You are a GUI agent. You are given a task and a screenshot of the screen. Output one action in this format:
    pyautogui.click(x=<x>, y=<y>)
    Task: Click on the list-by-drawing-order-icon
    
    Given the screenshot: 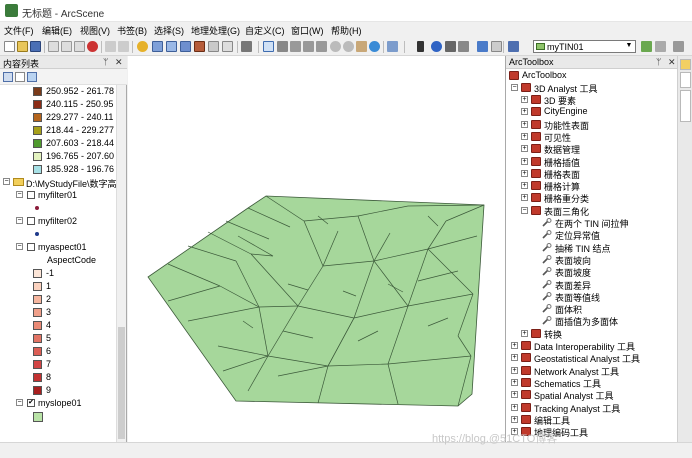 What is the action you would take?
    pyautogui.click(x=8, y=77)
    